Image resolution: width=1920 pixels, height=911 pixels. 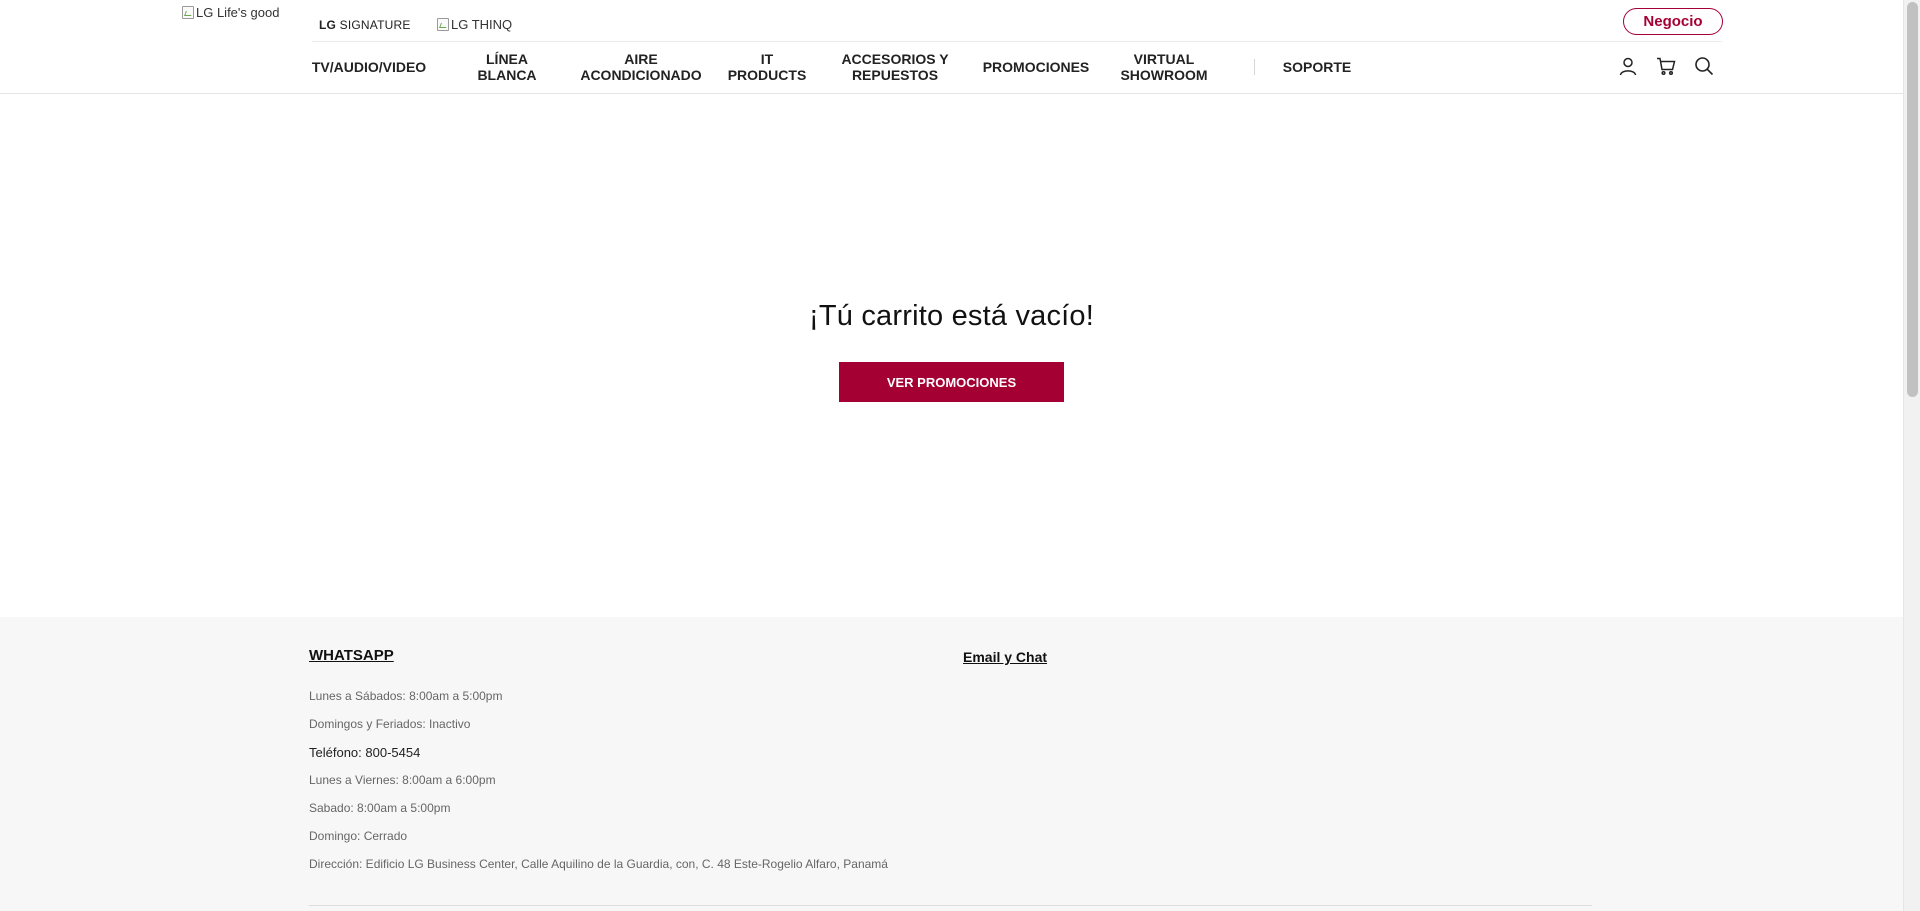 What do you see at coordinates (951, 382) in the screenshot?
I see `view-promotions-button: VER PROMOCIONES` at bounding box center [951, 382].